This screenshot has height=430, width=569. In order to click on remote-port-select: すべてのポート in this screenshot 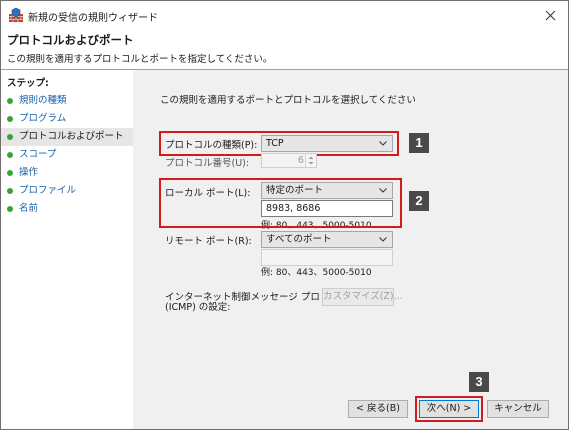, I will do `click(327, 239)`.